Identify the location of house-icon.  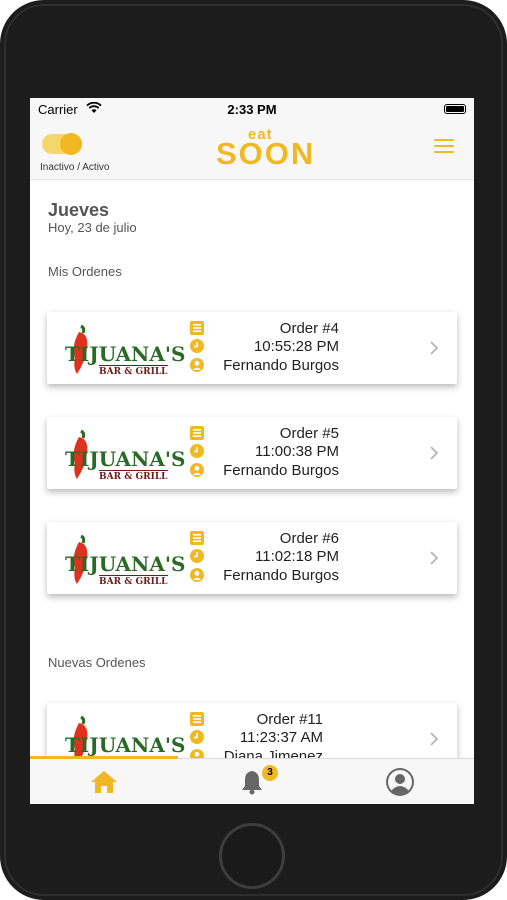
(104, 782).